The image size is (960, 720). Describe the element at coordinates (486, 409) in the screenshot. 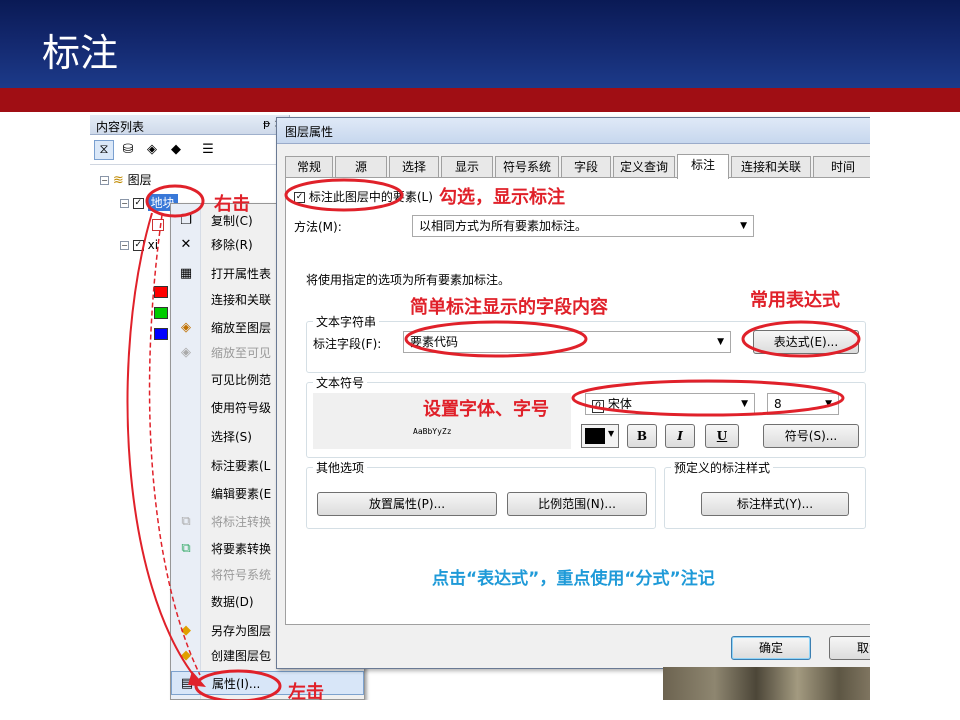

I see `annotation-font-note: 设置字体、字号` at that location.